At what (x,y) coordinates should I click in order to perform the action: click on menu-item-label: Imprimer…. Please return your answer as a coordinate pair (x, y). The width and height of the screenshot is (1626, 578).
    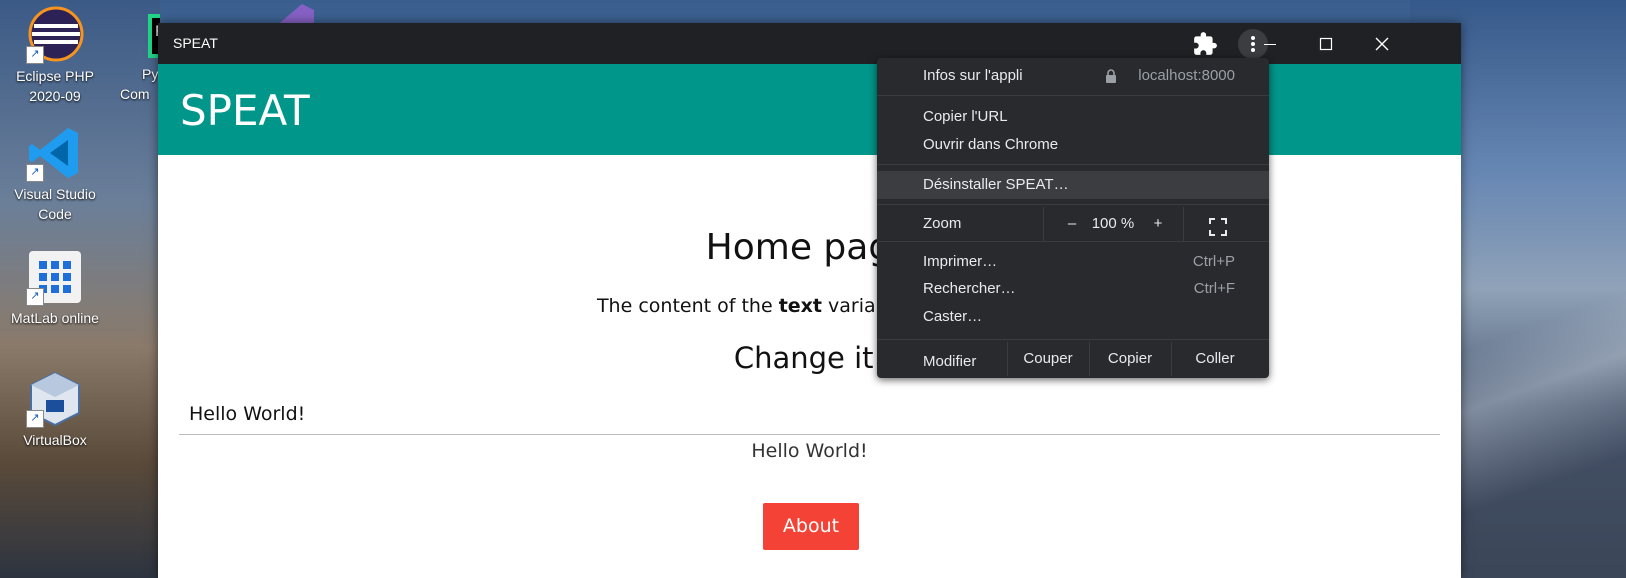
    Looking at the image, I should click on (960, 261).